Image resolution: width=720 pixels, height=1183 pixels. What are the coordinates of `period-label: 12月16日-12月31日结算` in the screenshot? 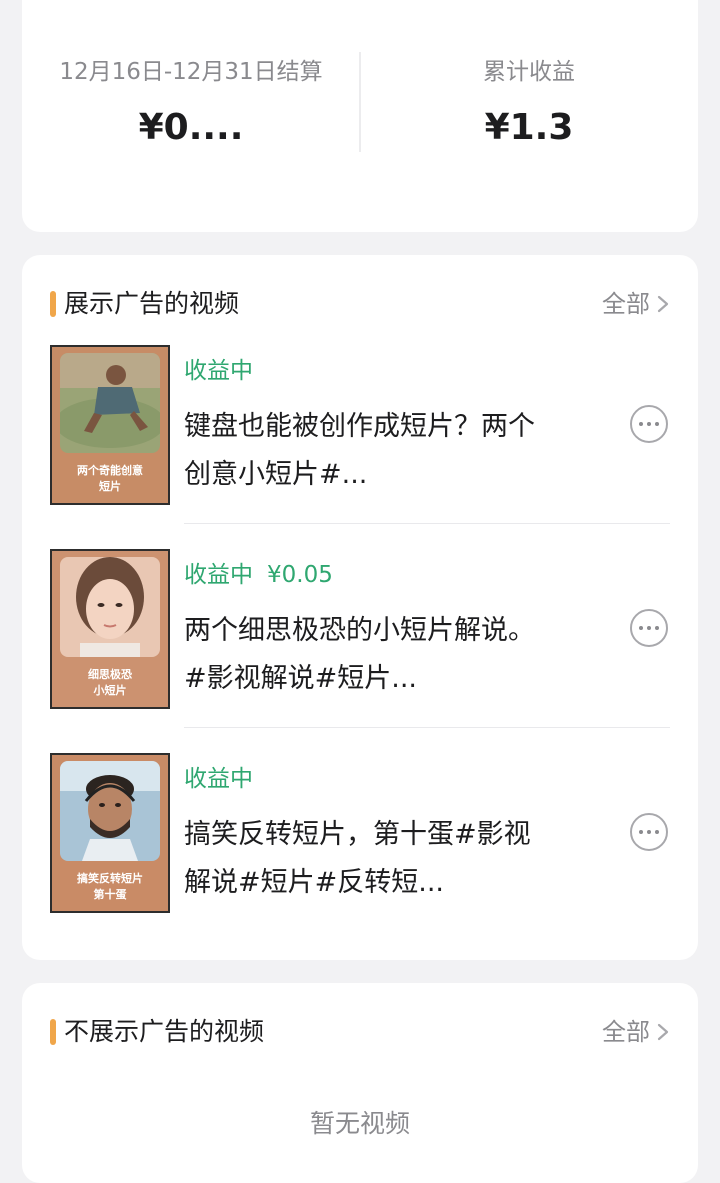 It's located at (191, 72).